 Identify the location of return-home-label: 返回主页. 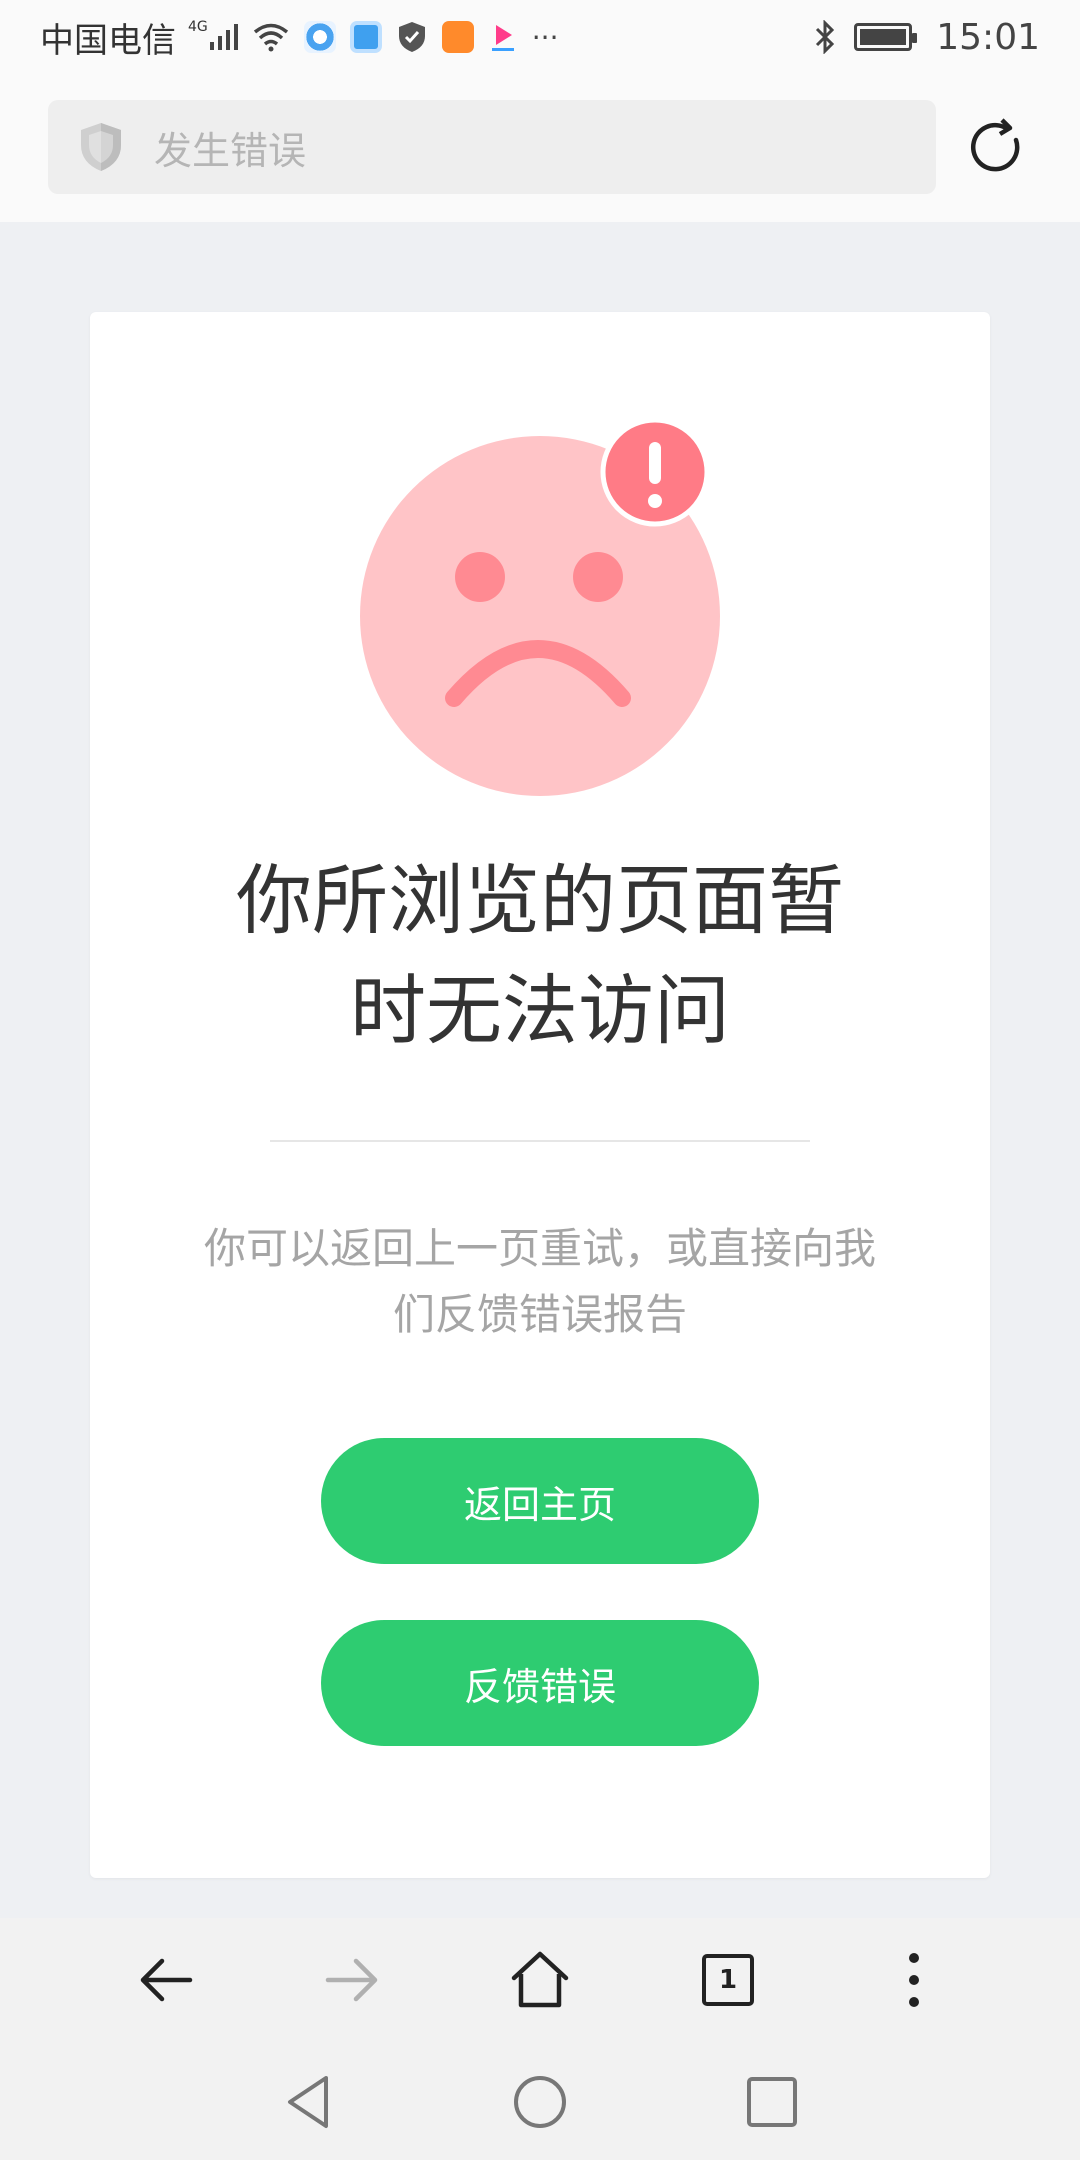
(539, 1504).